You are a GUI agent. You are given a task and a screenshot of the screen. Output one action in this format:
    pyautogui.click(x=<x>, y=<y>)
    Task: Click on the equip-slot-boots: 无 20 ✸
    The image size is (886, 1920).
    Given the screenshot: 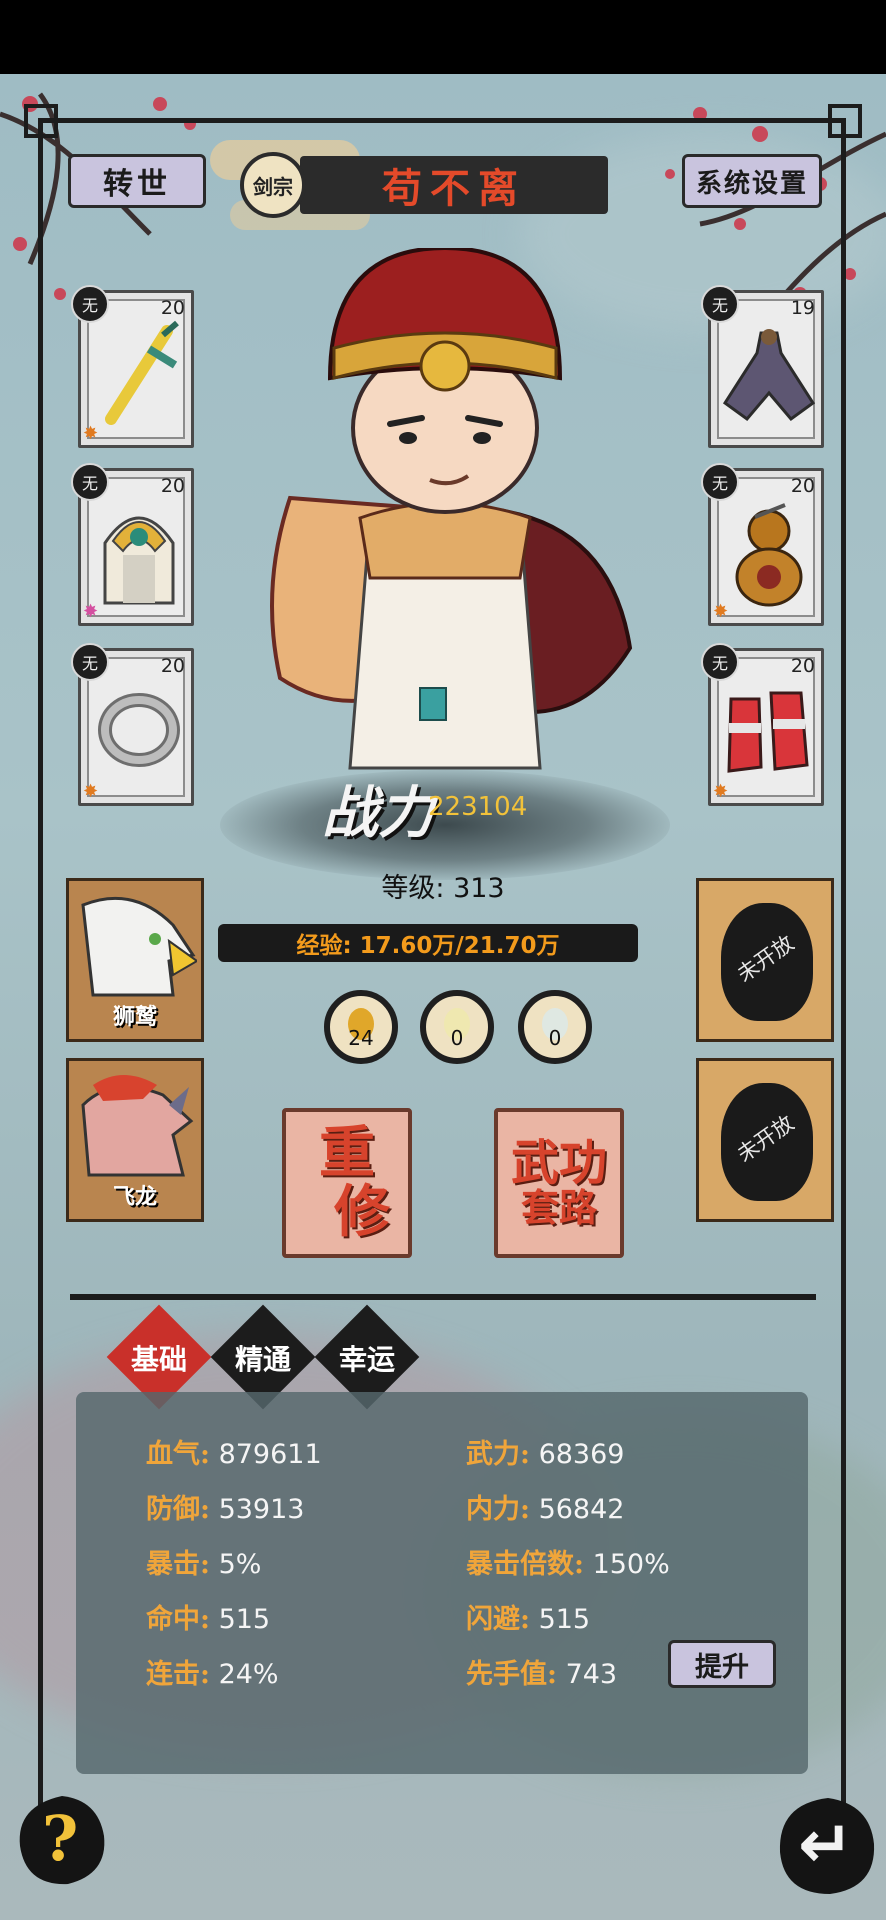 What is the action you would take?
    pyautogui.click(x=762, y=724)
    